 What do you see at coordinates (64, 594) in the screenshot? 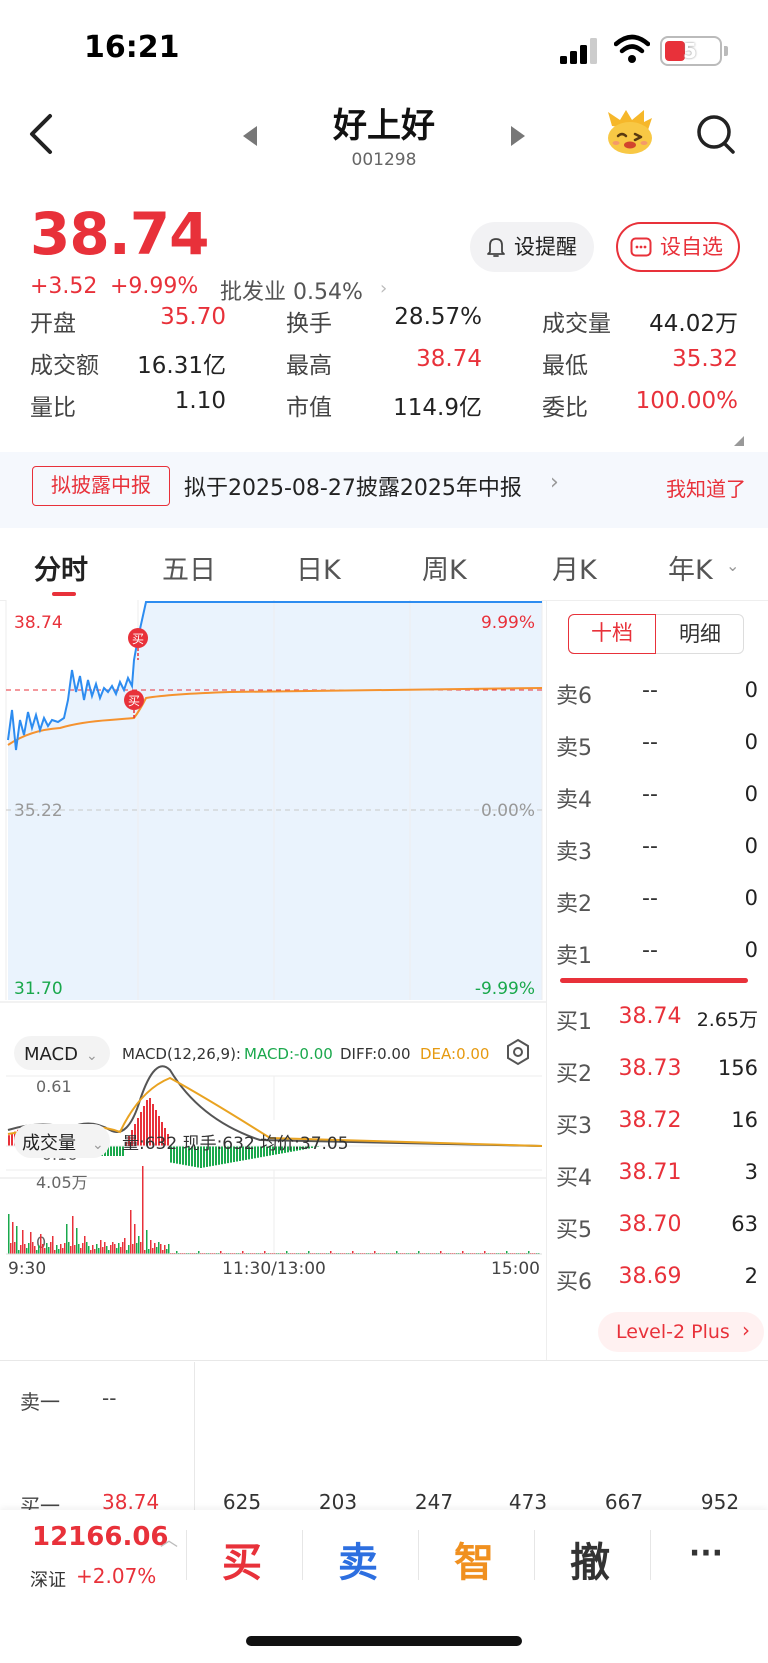
I see `tab-indicator` at bounding box center [64, 594].